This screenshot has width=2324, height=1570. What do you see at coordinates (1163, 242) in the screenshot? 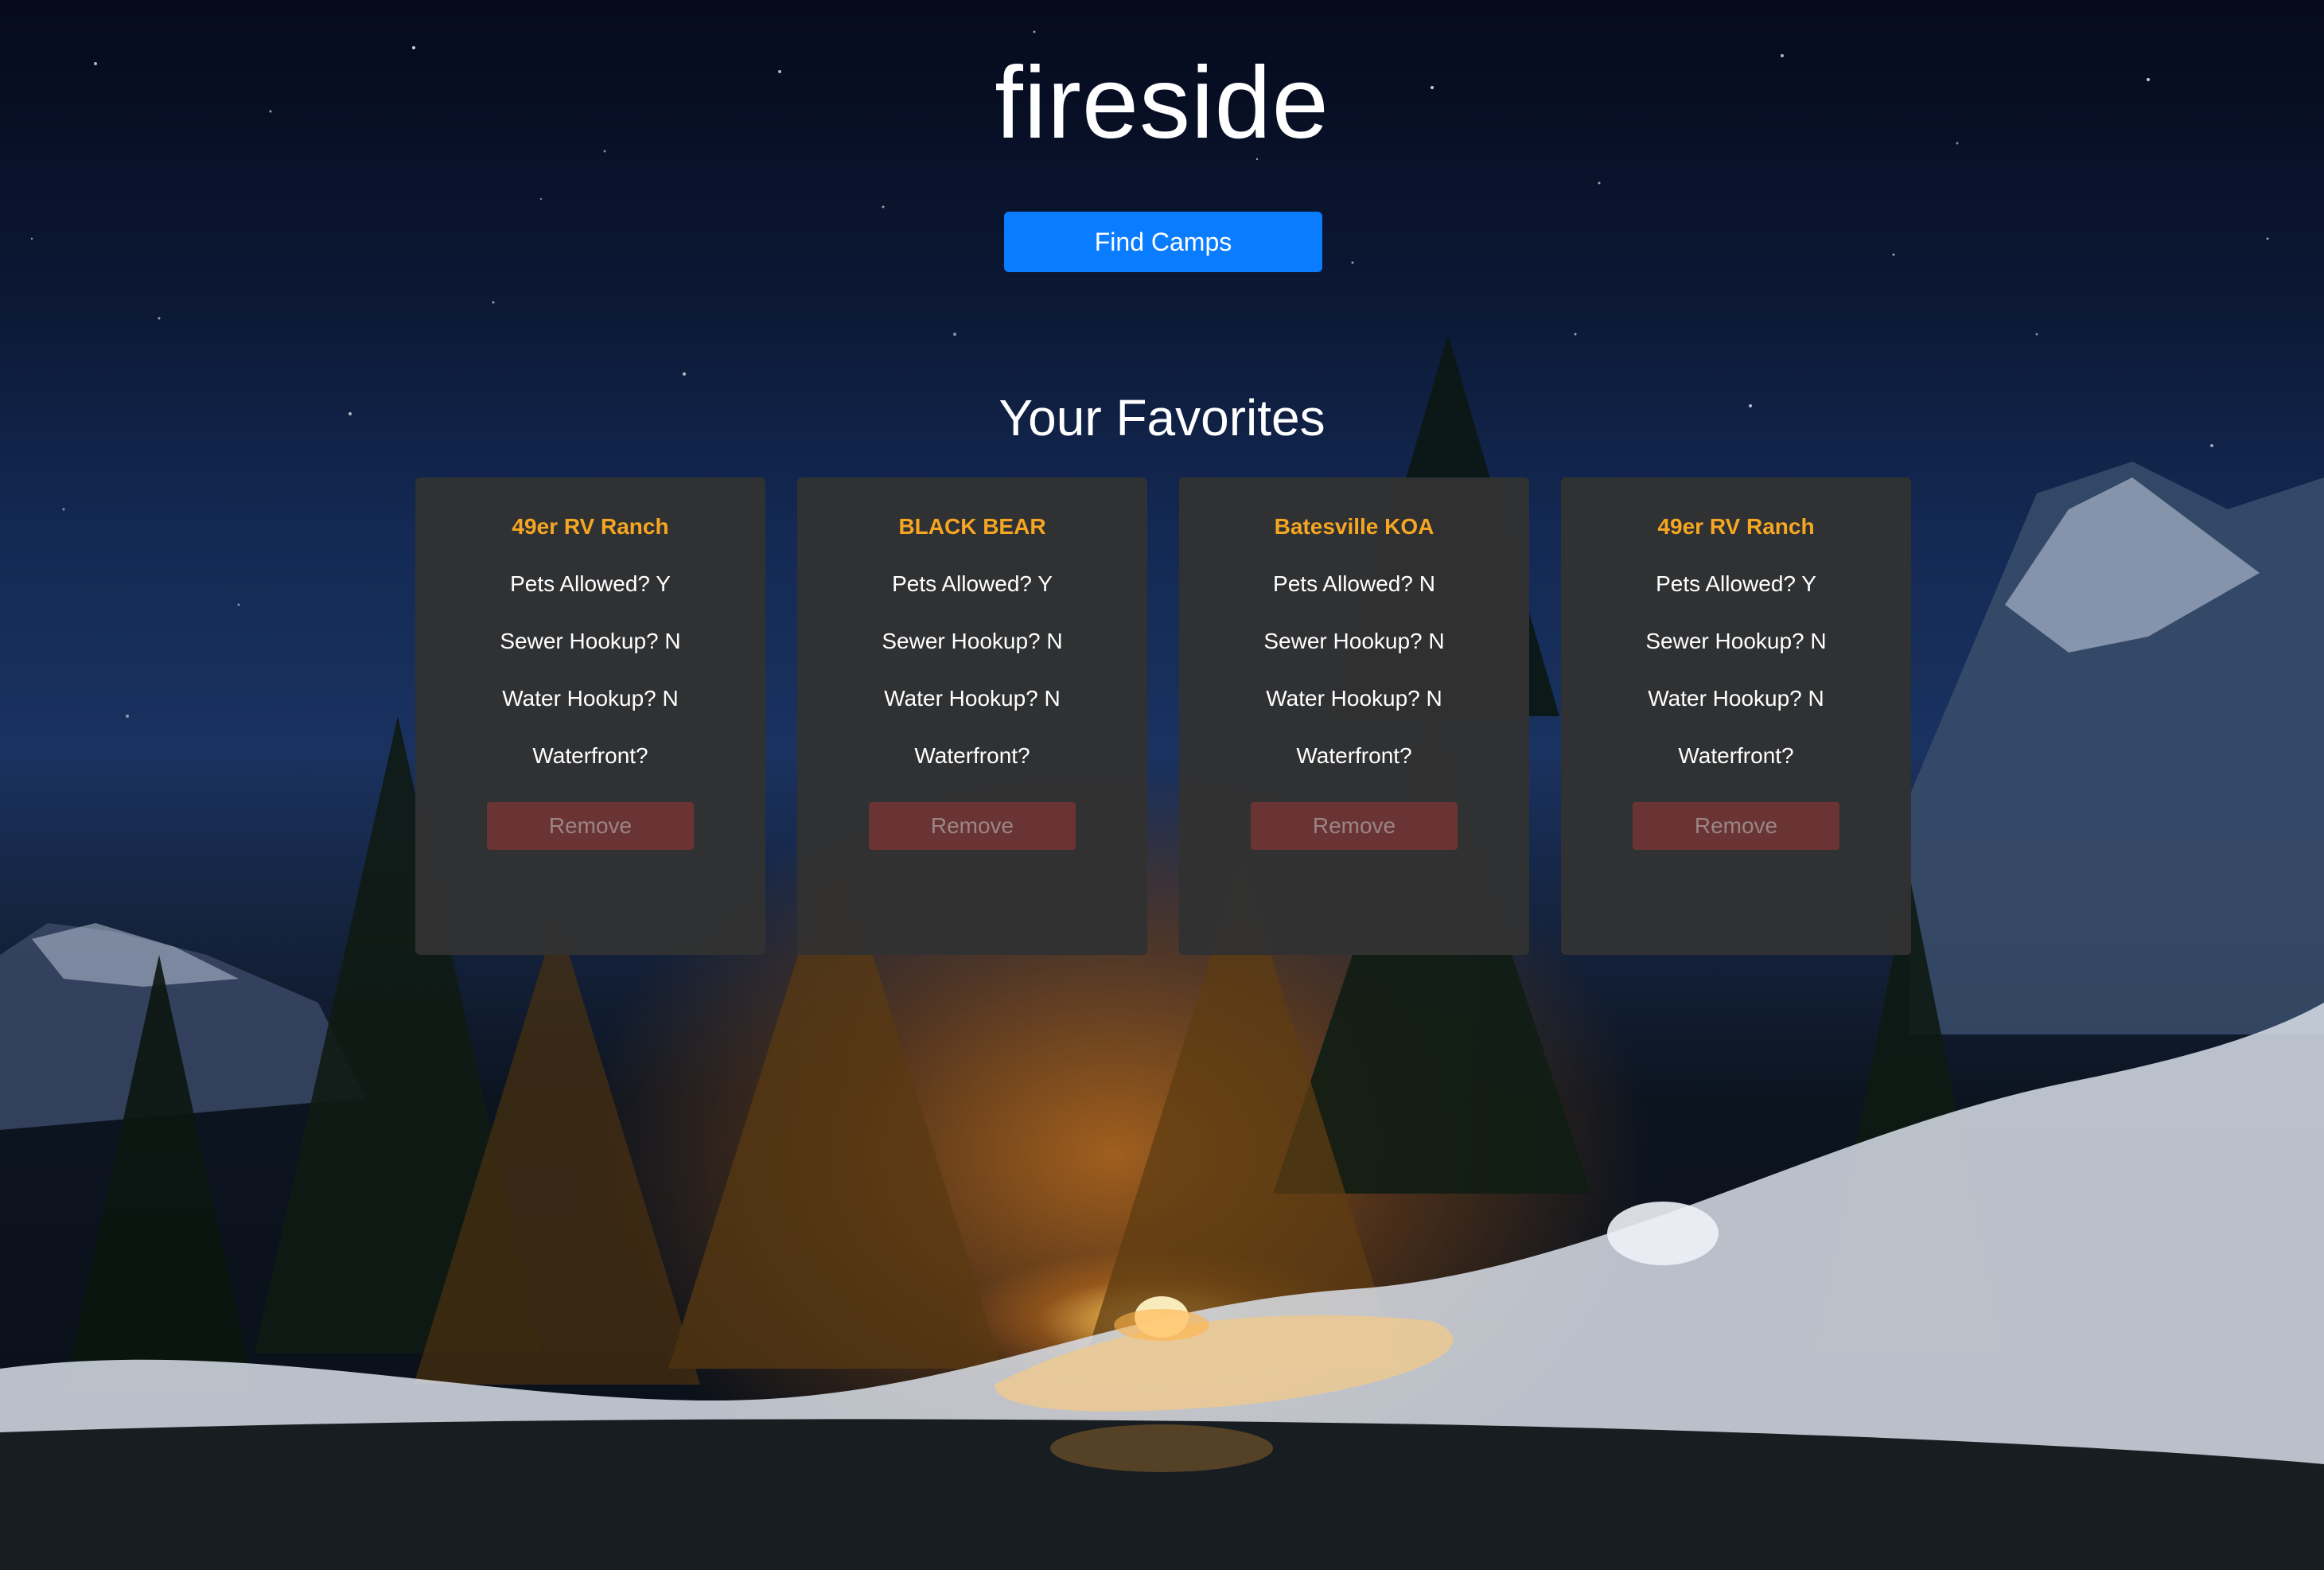
I see `find-camps-button: Find Camps` at bounding box center [1163, 242].